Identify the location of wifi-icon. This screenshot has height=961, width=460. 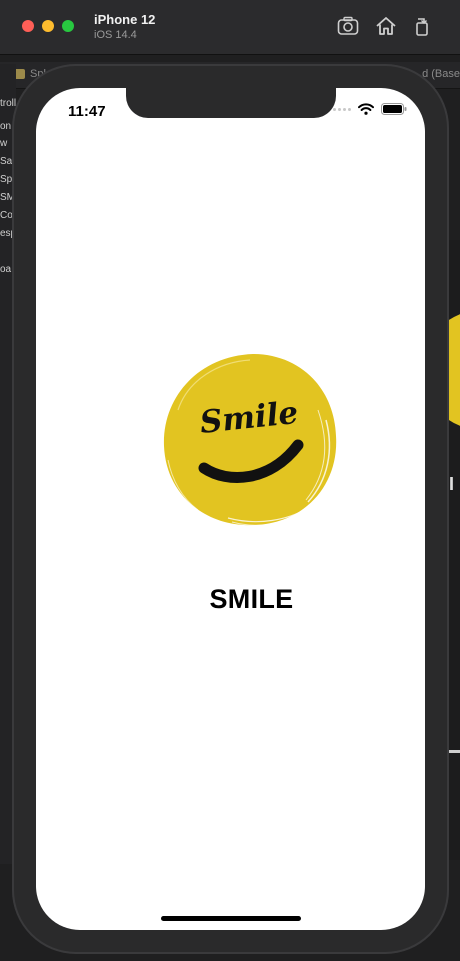
(366, 109).